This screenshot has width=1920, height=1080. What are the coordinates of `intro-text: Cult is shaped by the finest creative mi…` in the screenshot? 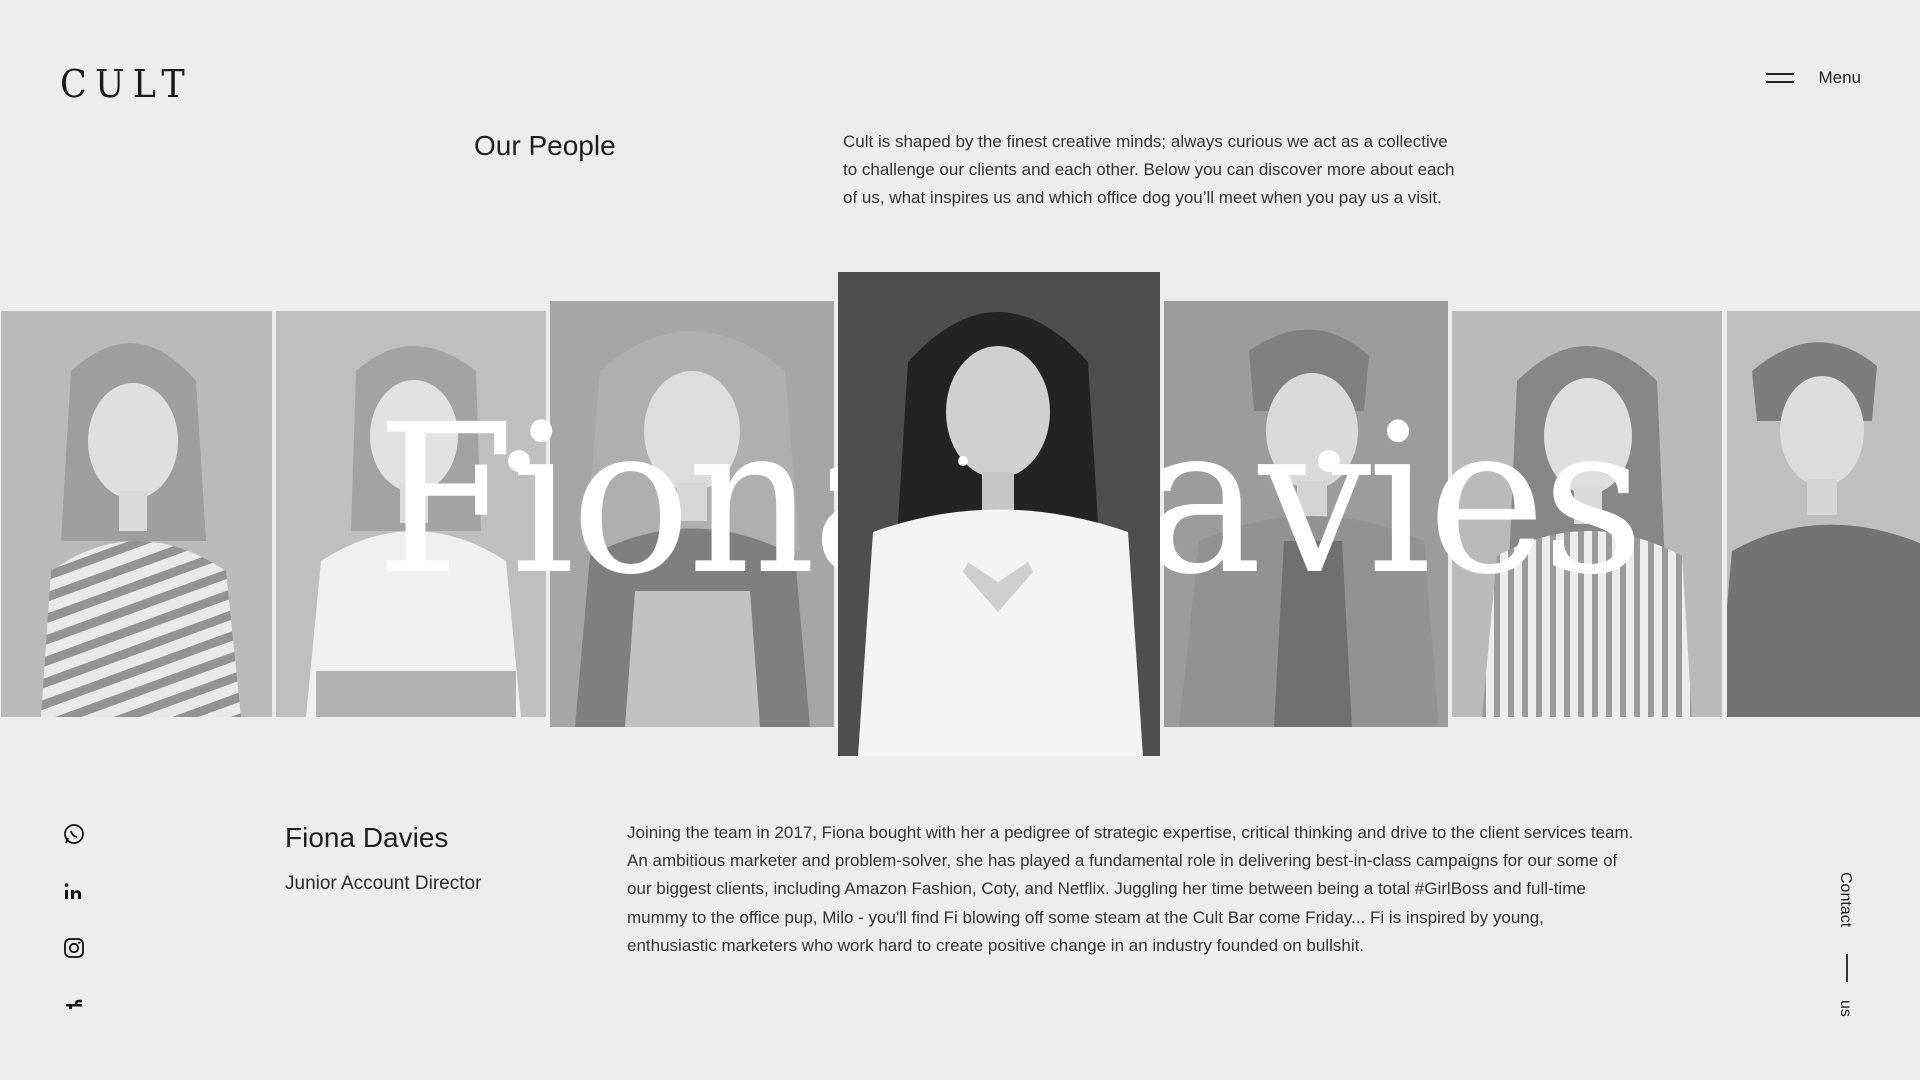 It's located at (1149, 169).